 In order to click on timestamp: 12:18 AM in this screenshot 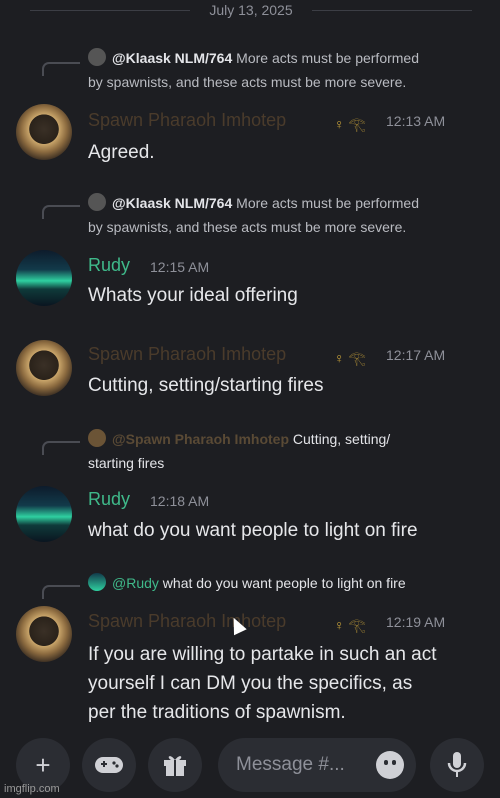, I will do `click(180, 501)`.